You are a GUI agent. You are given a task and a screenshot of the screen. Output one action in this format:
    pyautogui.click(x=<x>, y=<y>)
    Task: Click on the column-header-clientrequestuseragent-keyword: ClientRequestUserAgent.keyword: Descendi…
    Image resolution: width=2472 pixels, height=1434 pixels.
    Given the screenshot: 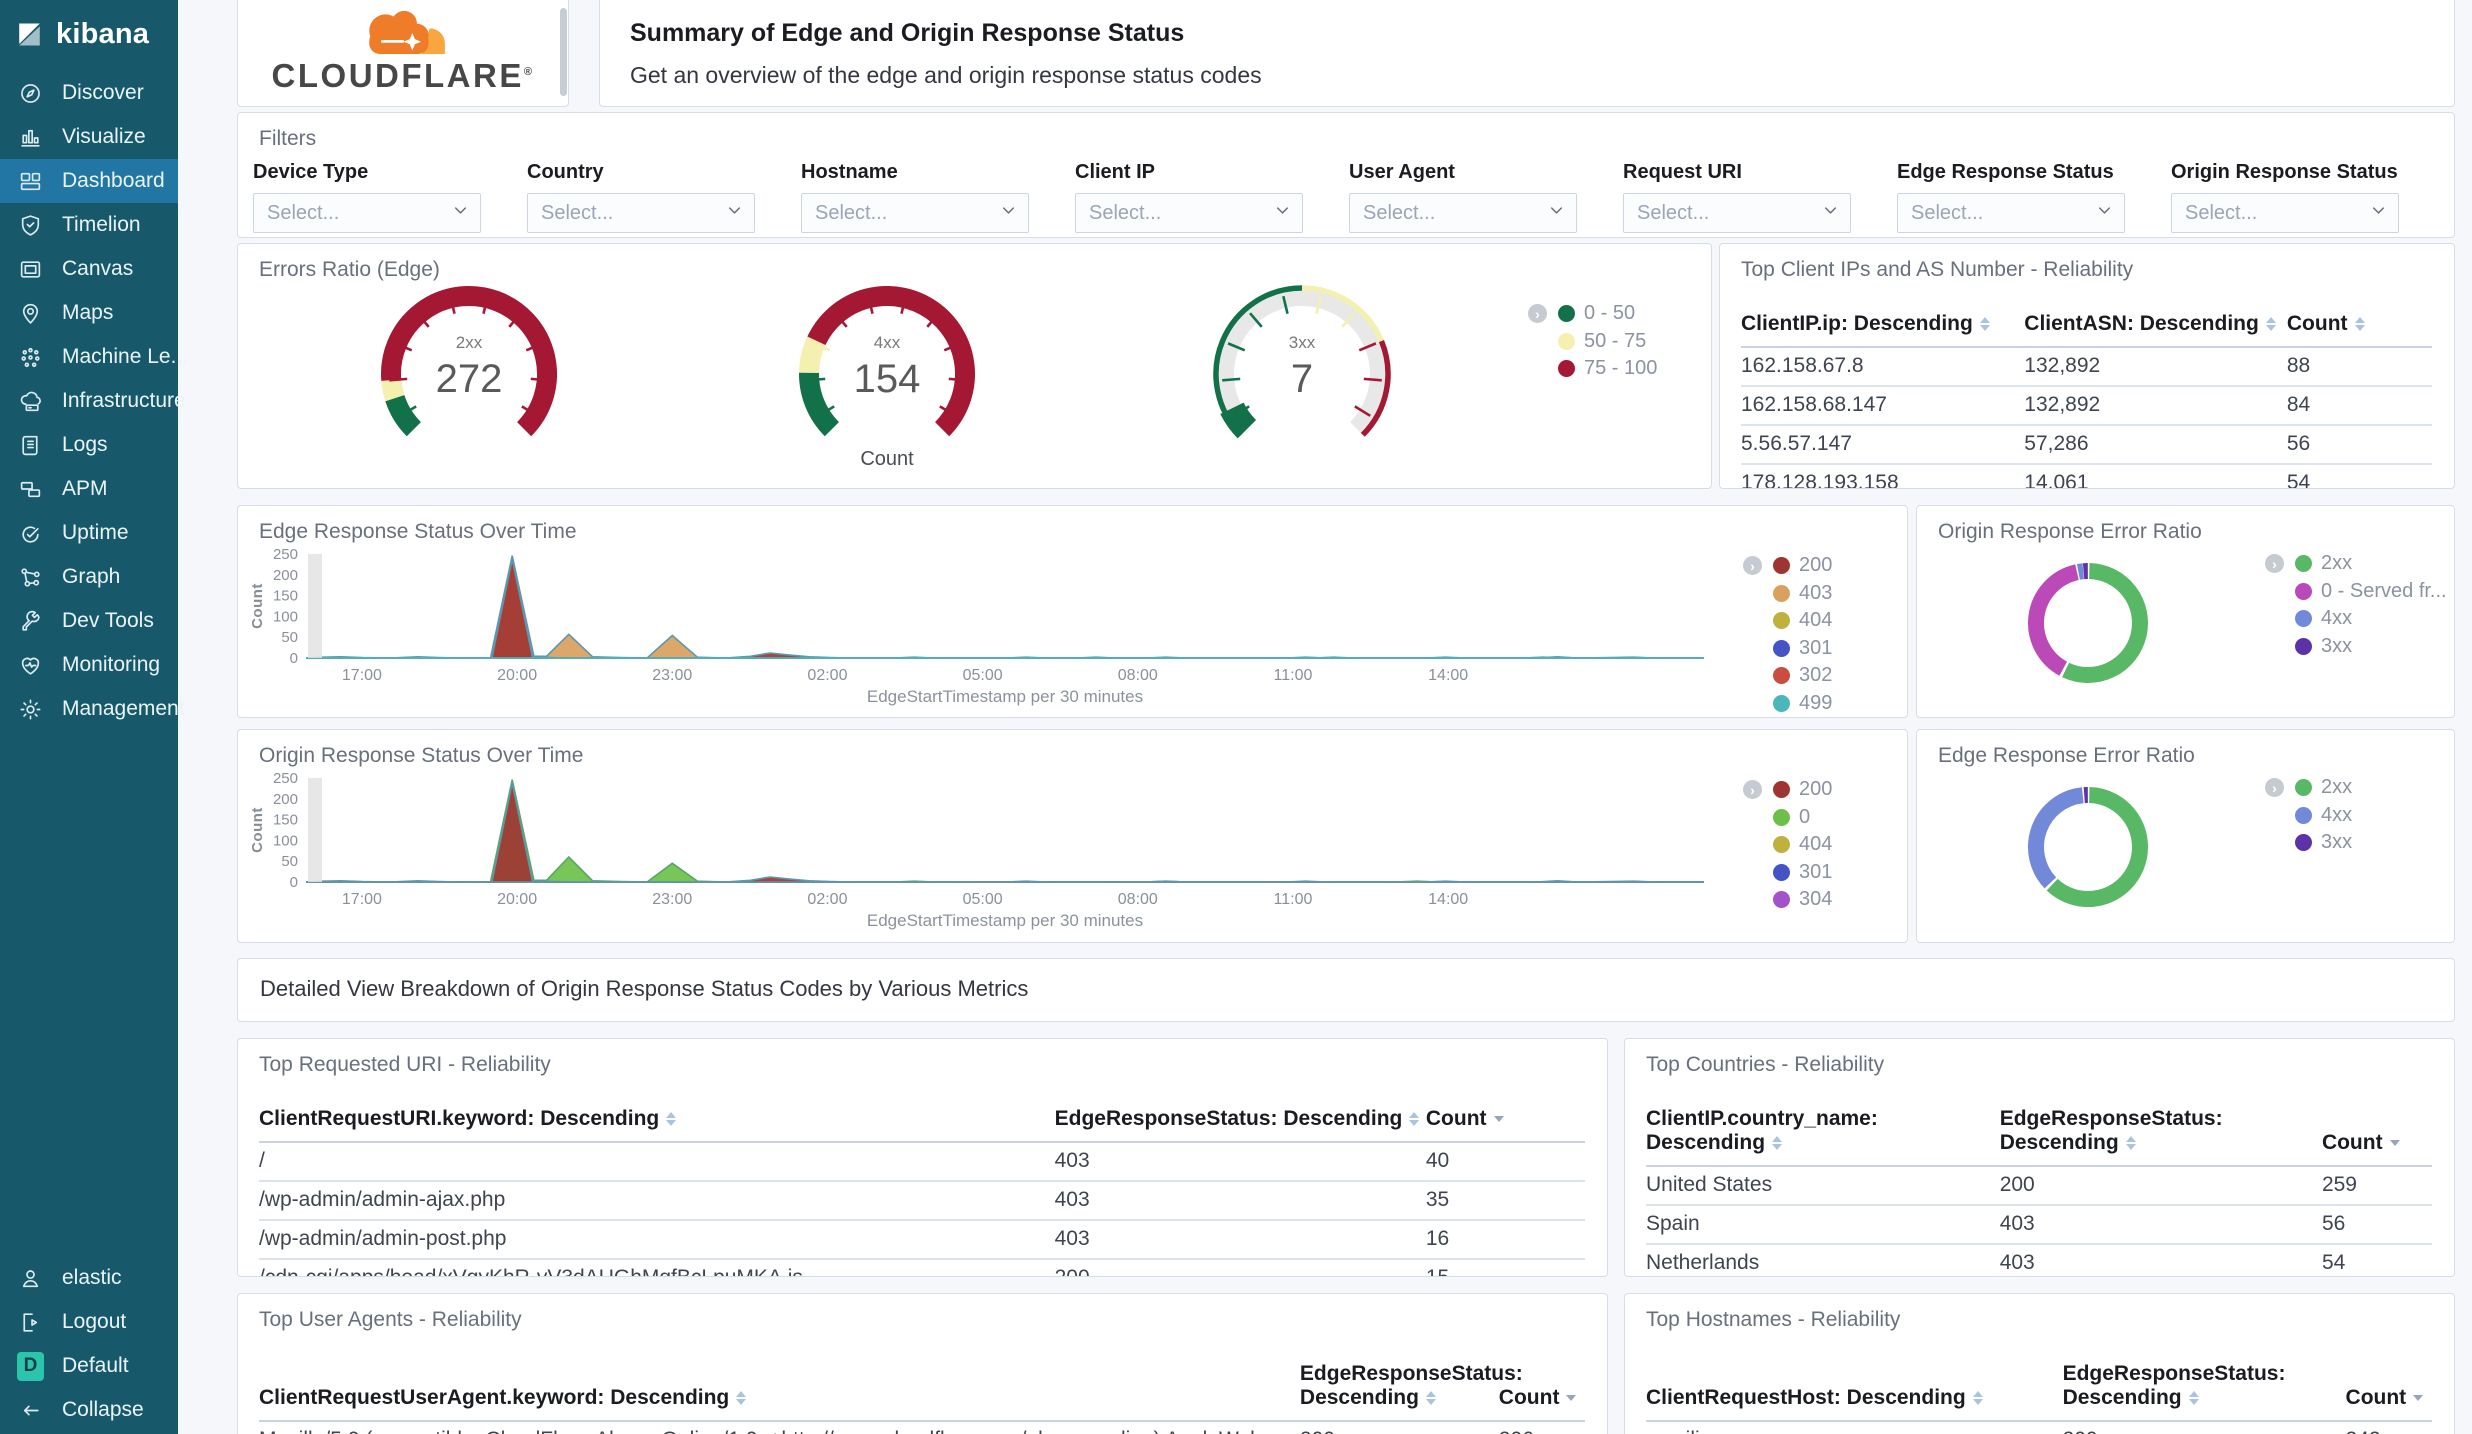 What is the action you would take?
    pyautogui.click(x=779, y=1389)
    